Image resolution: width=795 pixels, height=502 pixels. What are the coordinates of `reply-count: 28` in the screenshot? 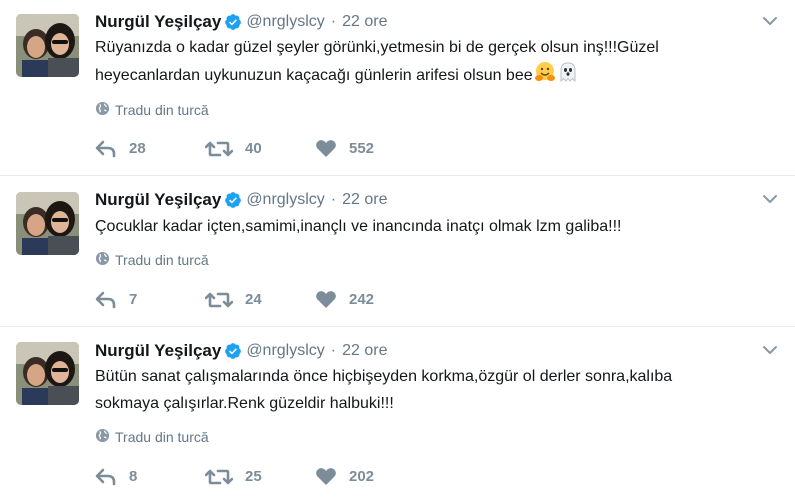 It's located at (137, 148).